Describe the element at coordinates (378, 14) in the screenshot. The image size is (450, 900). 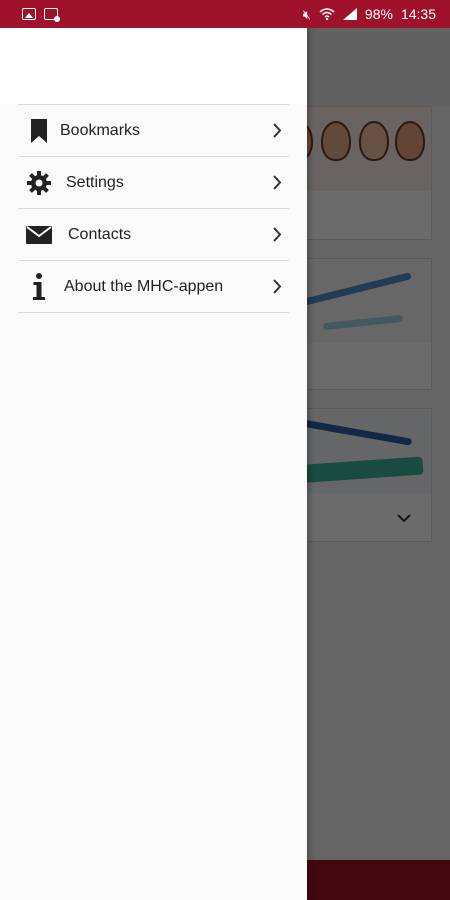
I see `battery-level: 98%` at that location.